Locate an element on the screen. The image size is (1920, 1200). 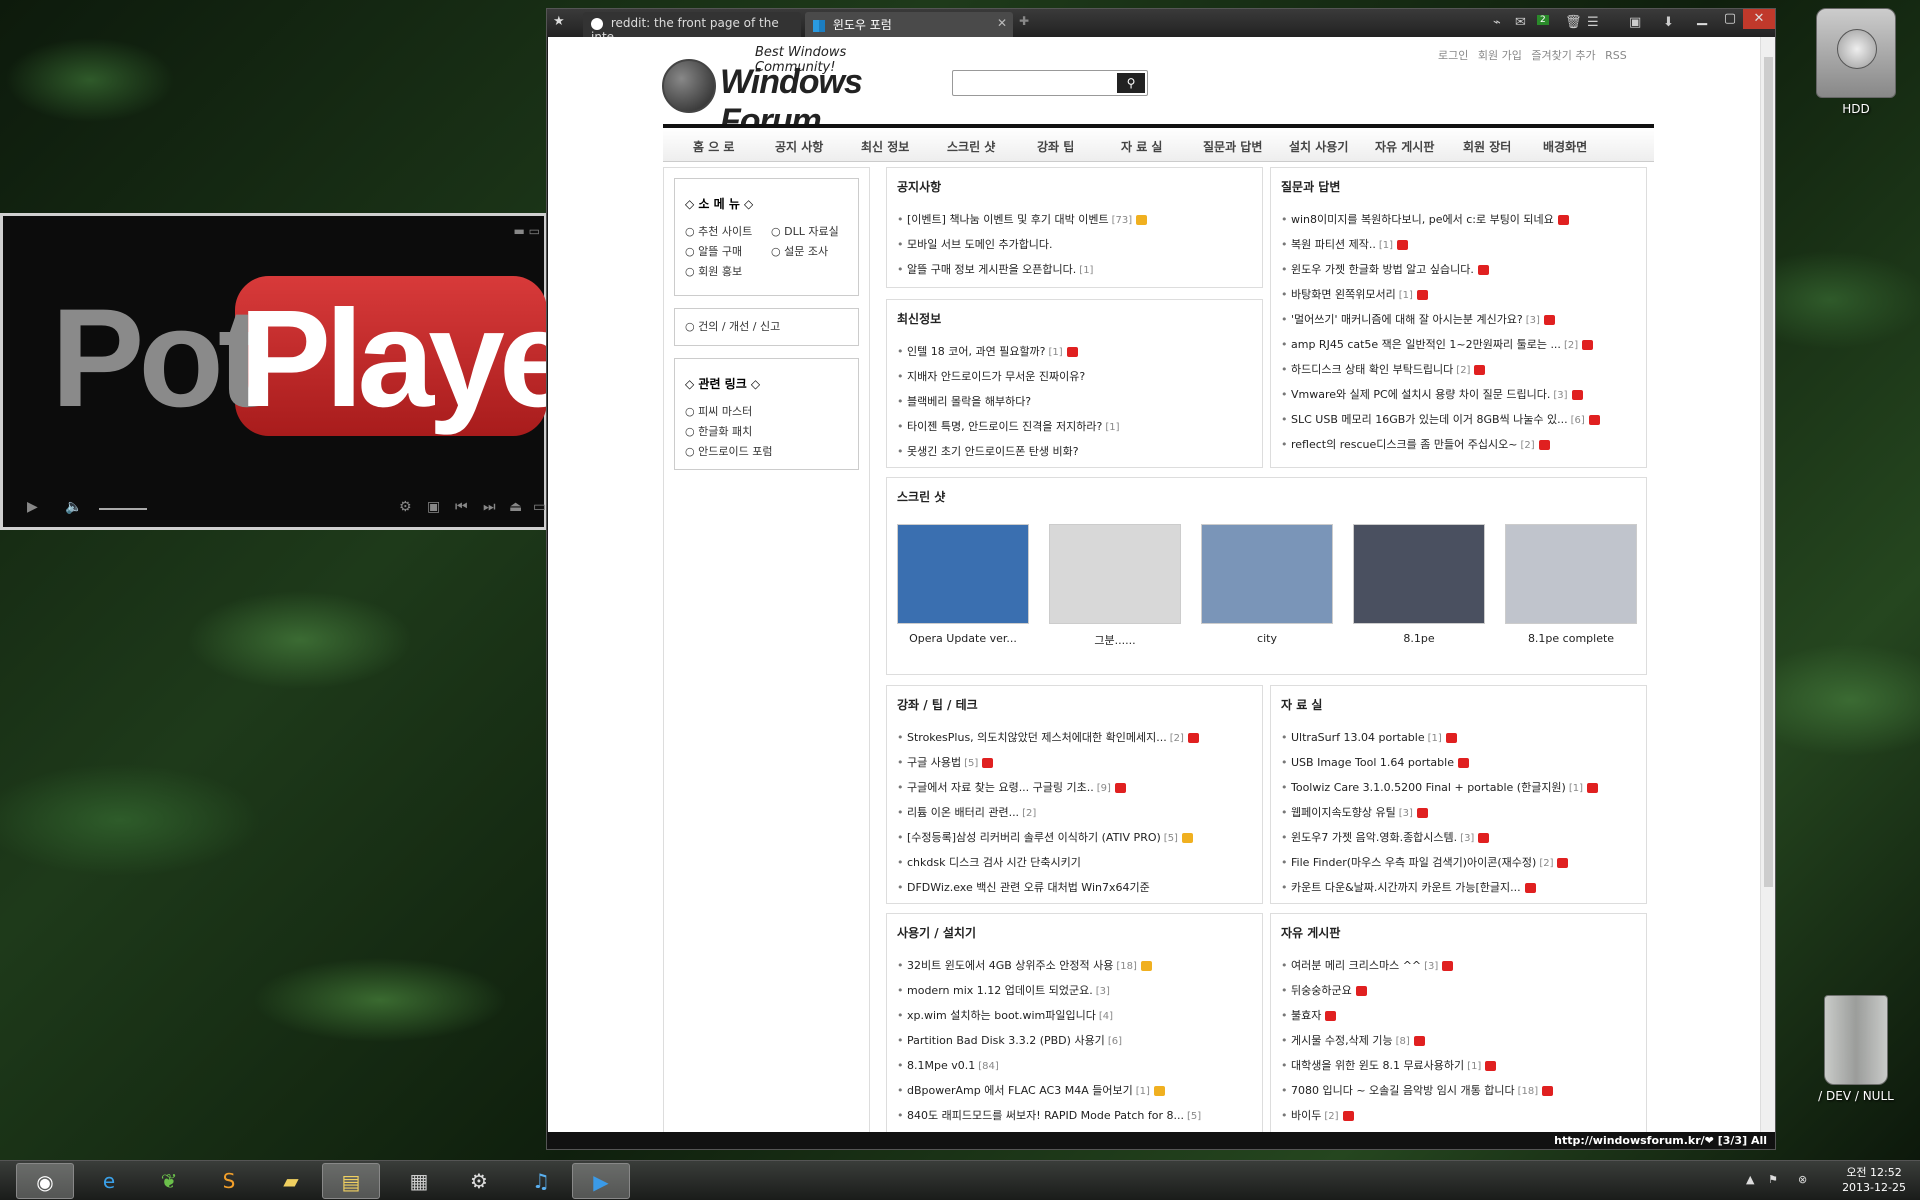
latest-post-item: 인텔 18 코어, 과연 필요할까?[1] is located at coordinates (1079, 351).